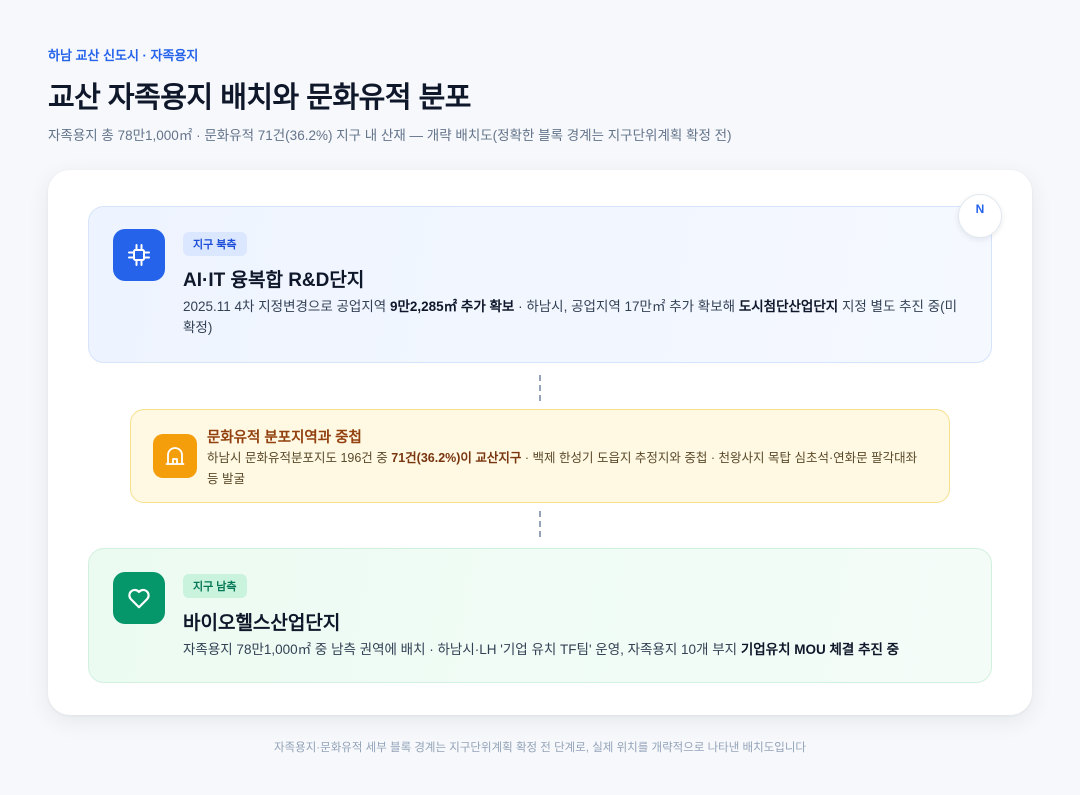 The width and height of the screenshot is (1080, 795). Describe the element at coordinates (820, 649) in the screenshot. I see `zone-south-desc-highlight: 기업유치 MOU 체결 추진 중` at that location.